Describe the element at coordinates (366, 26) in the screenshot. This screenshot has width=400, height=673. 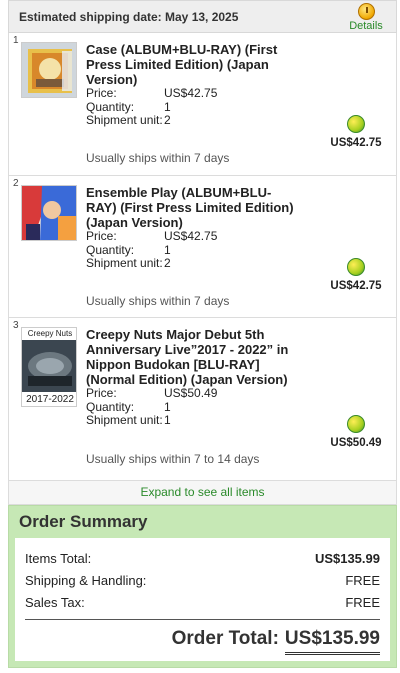
I see `details-label: Details` at that location.